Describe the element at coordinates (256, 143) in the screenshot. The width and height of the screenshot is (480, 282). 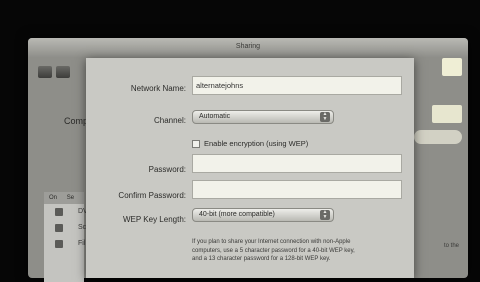
I see `encryption-label: Enable encryption (using WEP)` at that location.